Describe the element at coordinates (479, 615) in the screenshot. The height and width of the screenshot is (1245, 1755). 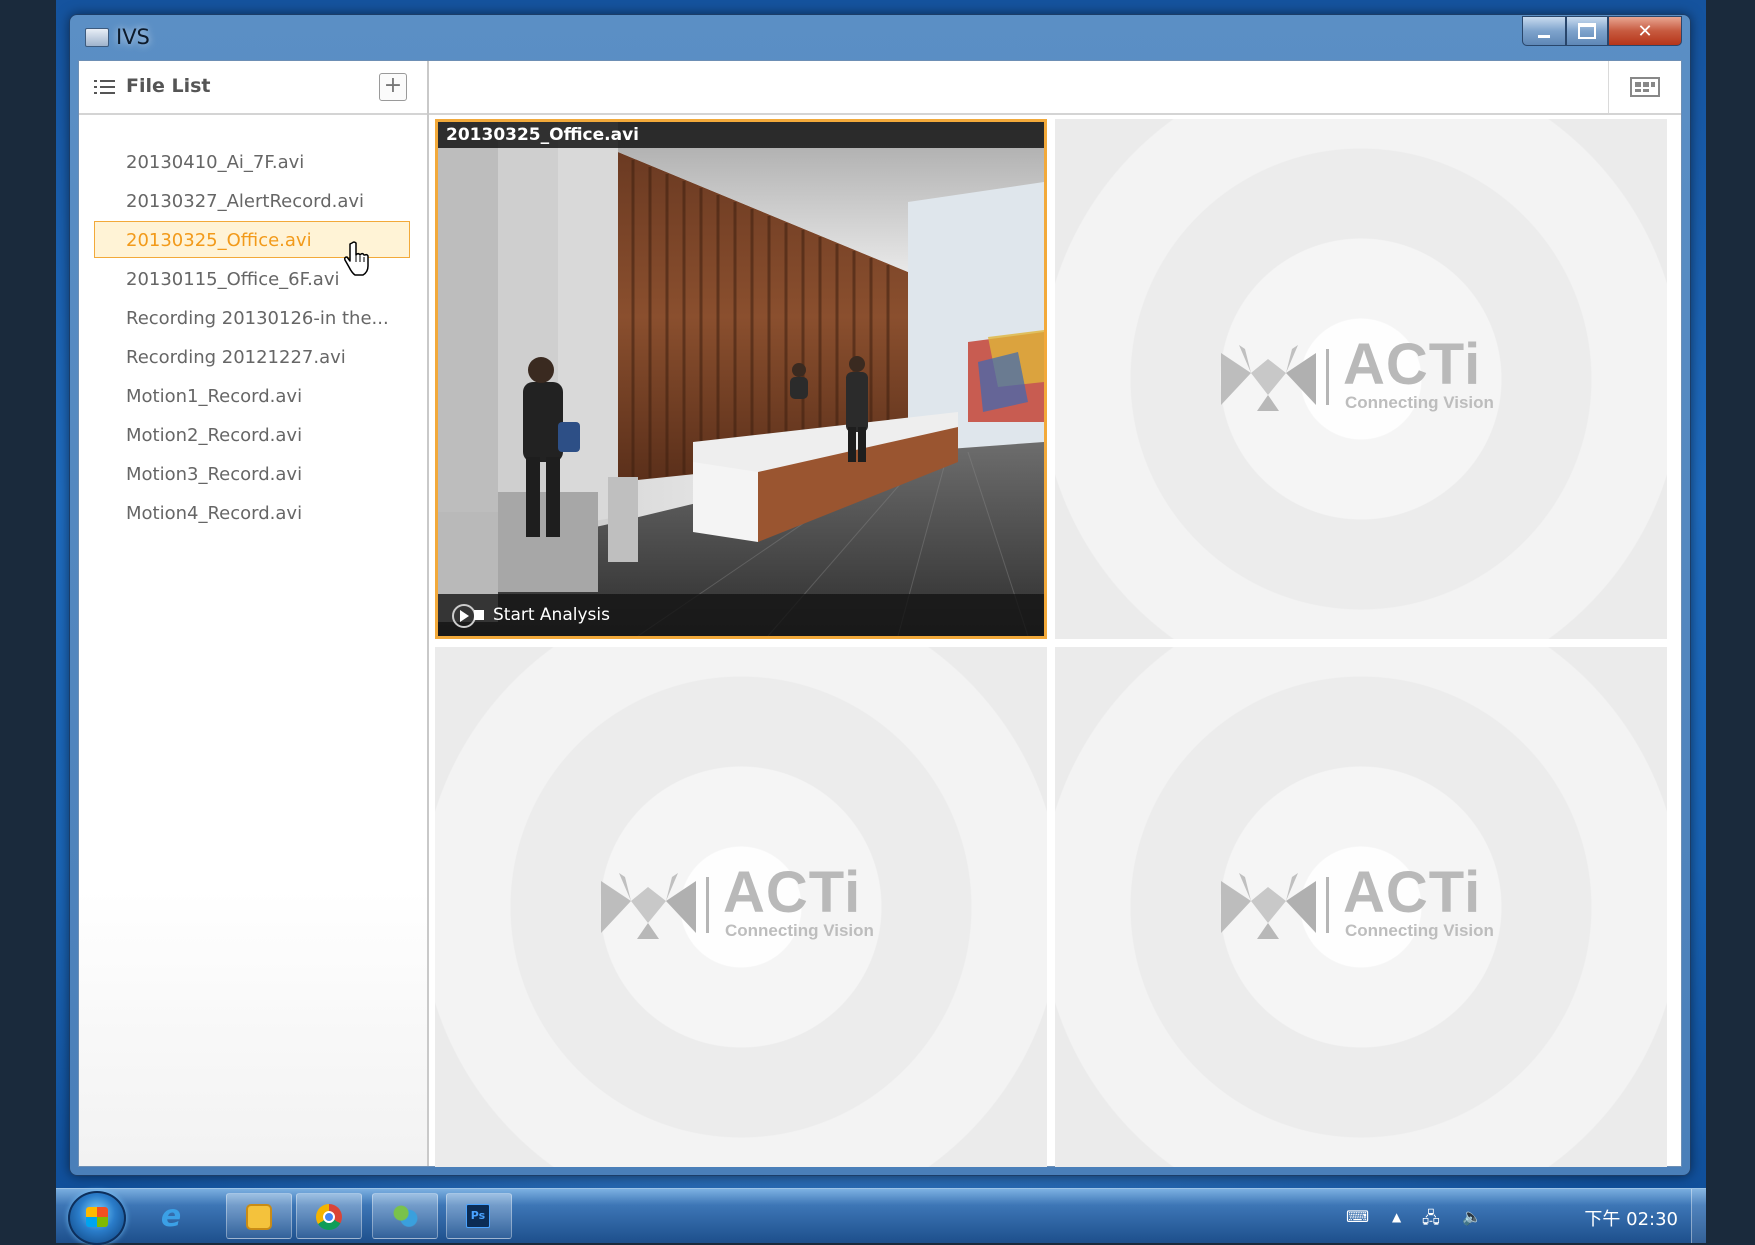
I see `stop-icon` at that location.